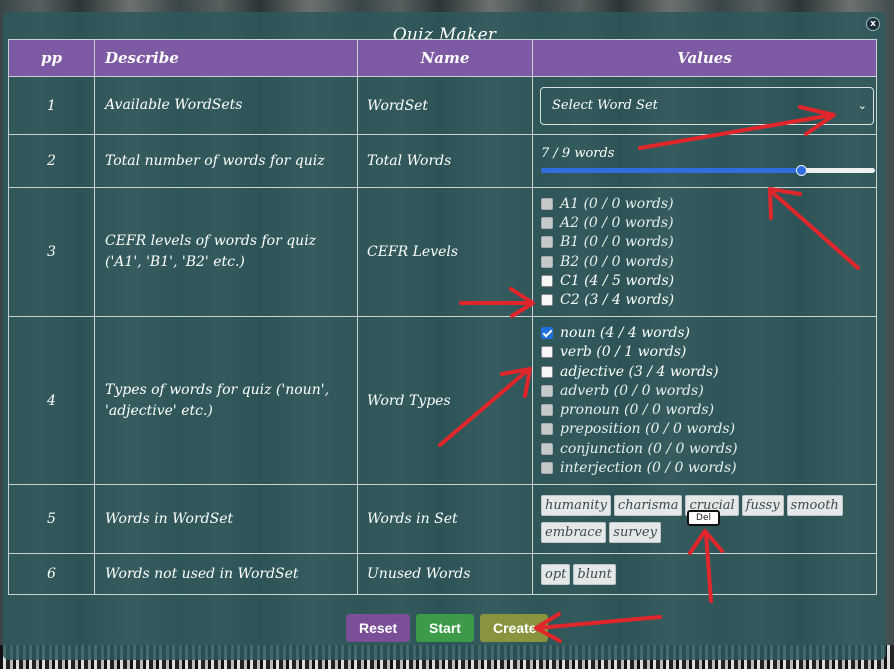  What do you see at coordinates (639, 371) in the screenshot?
I see `checkbox-label: adjective (3 / 4 words)` at bounding box center [639, 371].